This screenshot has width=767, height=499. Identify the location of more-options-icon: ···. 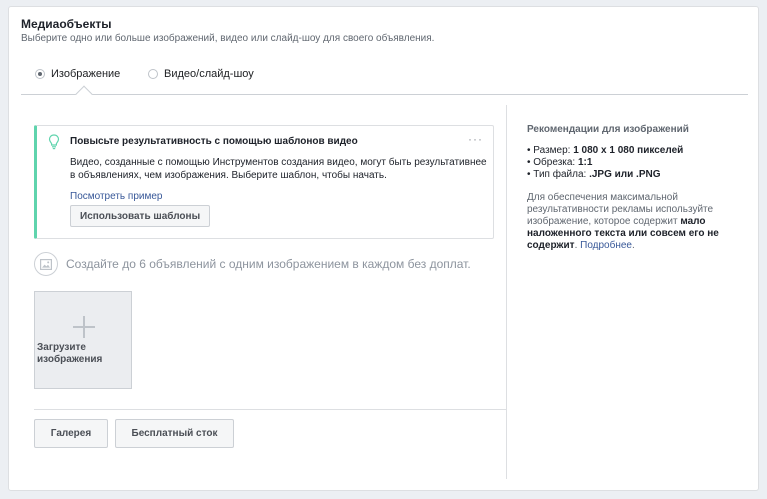
(475, 139).